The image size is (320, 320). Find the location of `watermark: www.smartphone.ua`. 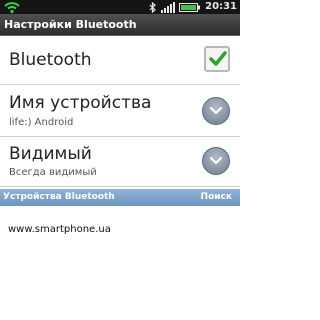

watermark: www.smartphone.ua is located at coordinates (59, 229).